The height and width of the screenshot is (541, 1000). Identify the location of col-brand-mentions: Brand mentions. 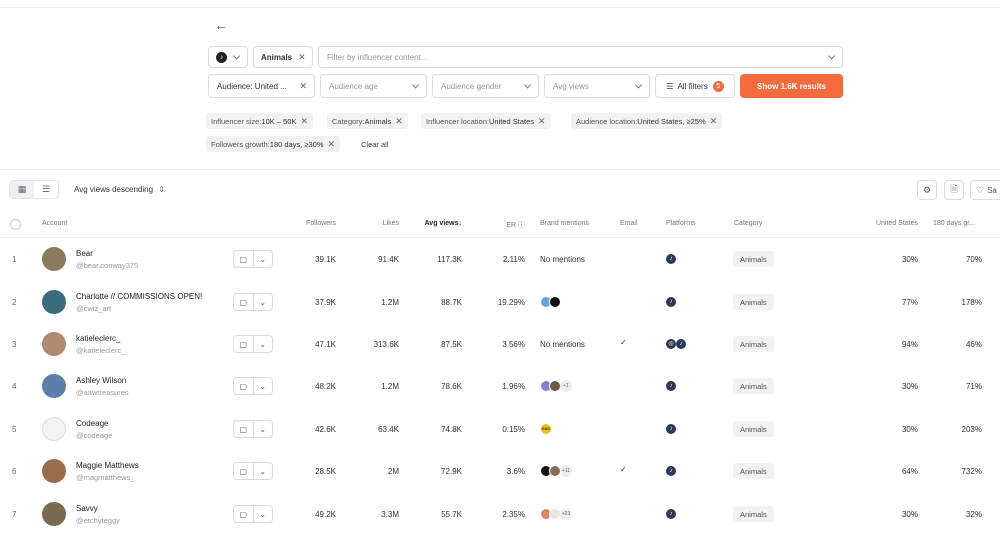
(564, 223).